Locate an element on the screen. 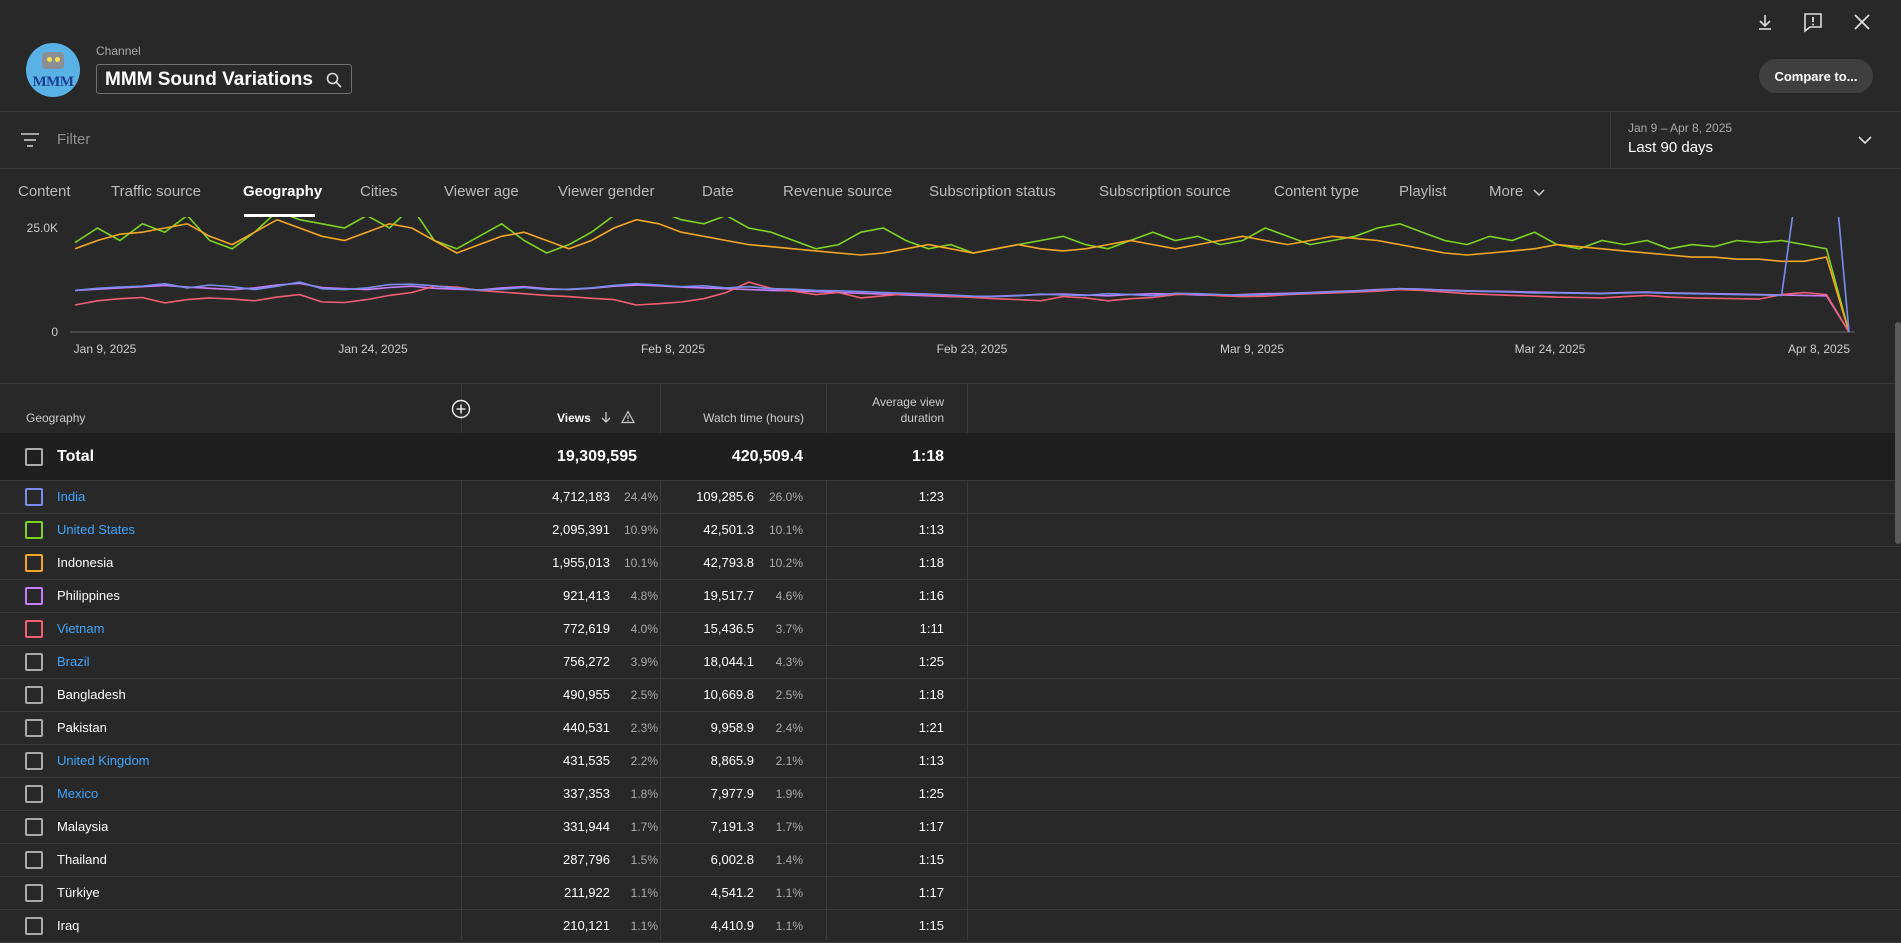 This screenshot has height=943, width=1901. series-line-indonesia is located at coordinates (962, 275).